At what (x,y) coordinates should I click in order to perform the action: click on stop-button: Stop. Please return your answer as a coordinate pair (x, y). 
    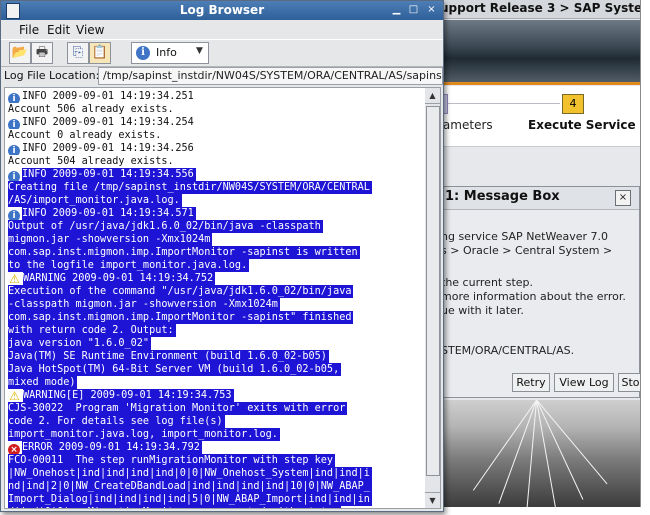
    Looking at the image, I should click on (629, 382).